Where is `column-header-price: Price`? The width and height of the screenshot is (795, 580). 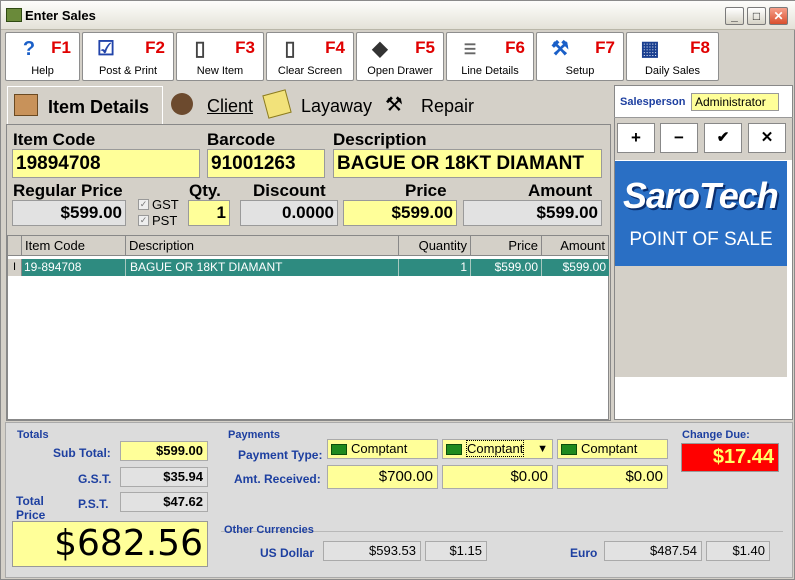 column-header-price: Price is located at coordinates (506, 246).